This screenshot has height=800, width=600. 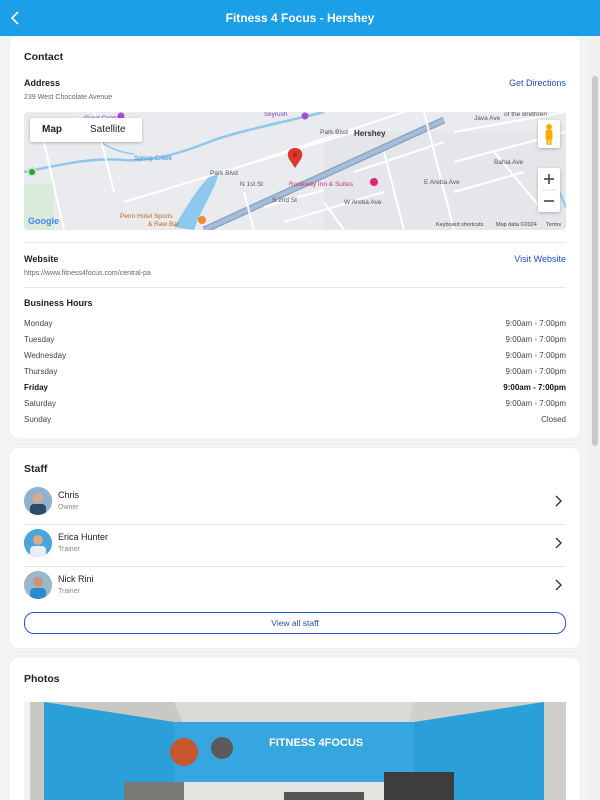 I want to click on staff-role: Owner, so click(x=68, y=507).